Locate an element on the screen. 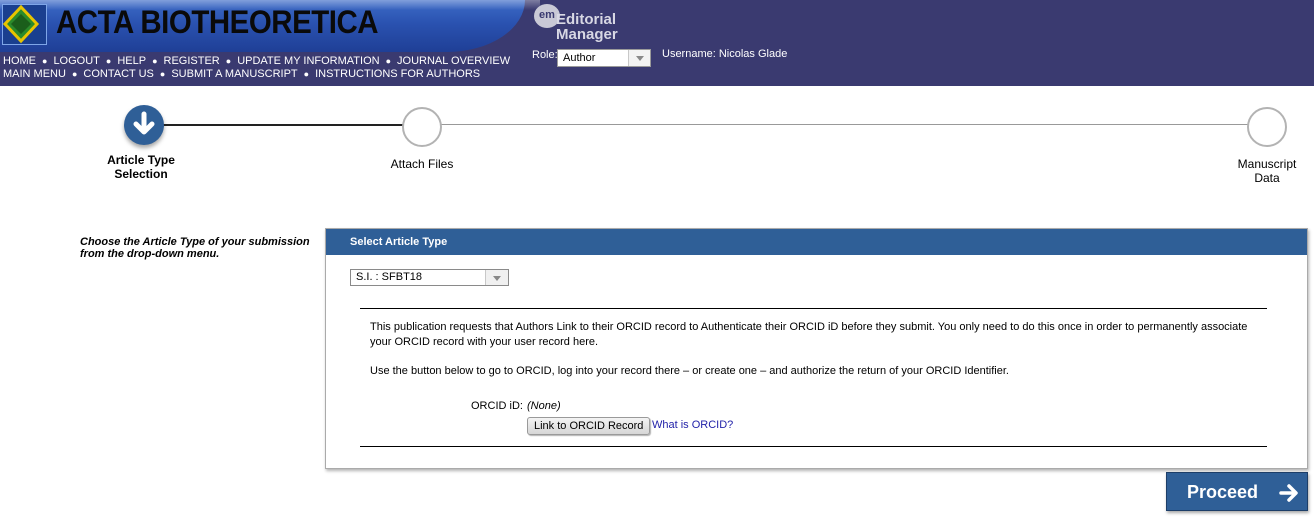 The height and width of the screenshot is (517, 1314). journal-logo-icon is located at coordinates (24, 24).